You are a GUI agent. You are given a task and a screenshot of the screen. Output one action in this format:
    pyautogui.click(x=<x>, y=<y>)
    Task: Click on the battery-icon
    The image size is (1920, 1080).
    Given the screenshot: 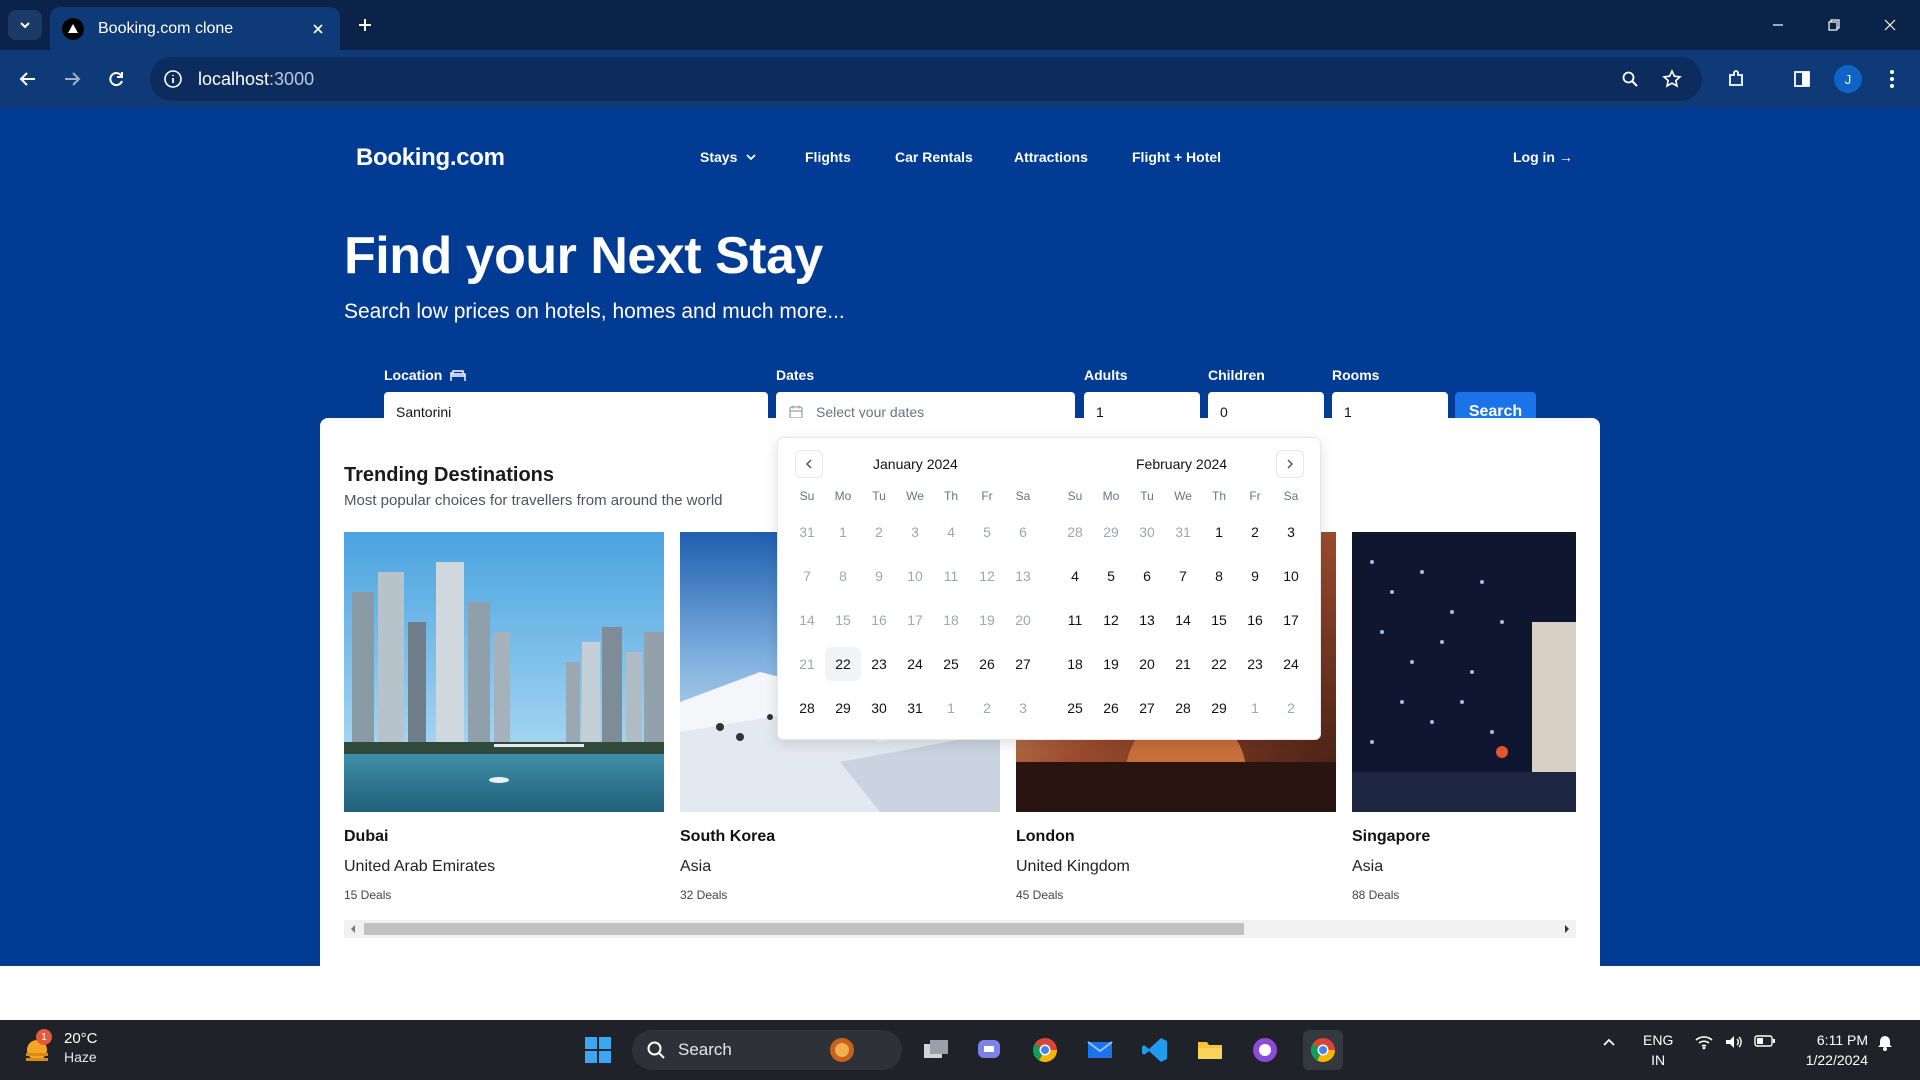 What is the action you would take?
    pyautogui.click(x=1765, y=1041)
    